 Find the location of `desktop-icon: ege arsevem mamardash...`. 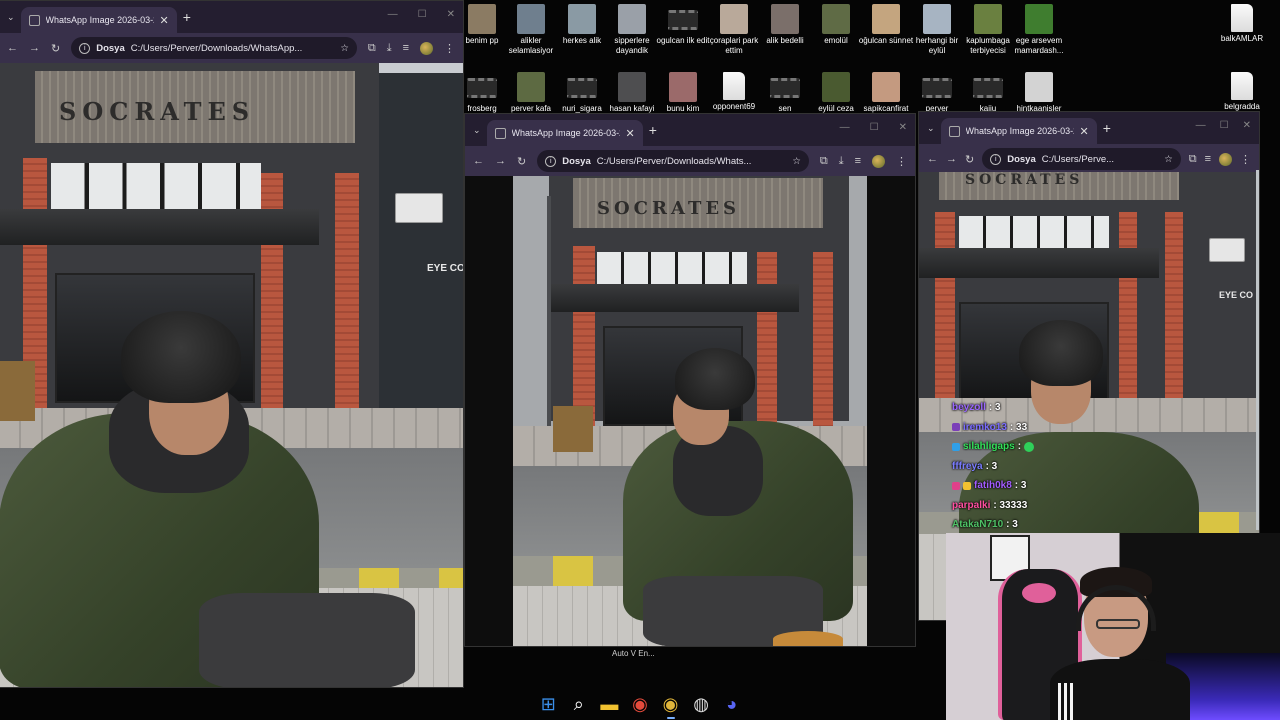

desktop-icon: ege arsevem mamardash... is located at coordinates (1039, 30).